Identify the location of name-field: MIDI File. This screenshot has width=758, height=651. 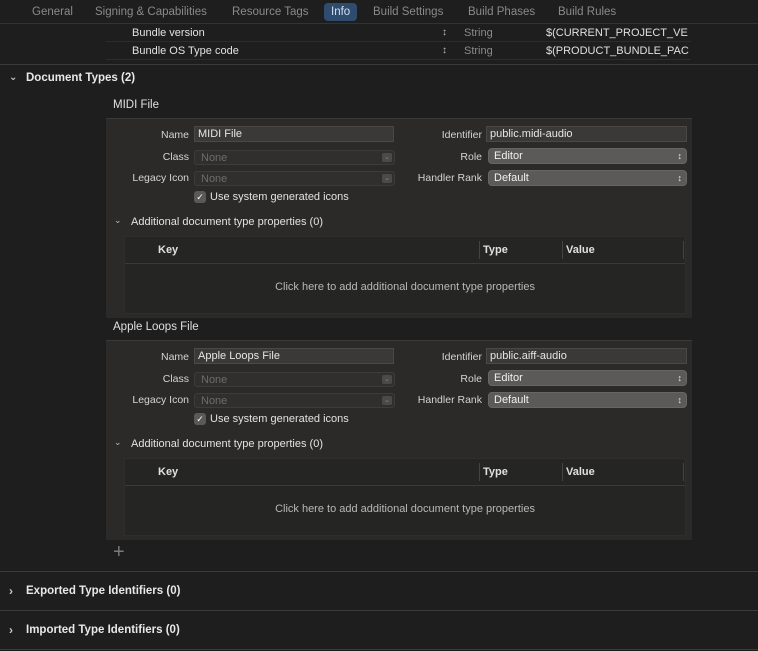
(294, 134).